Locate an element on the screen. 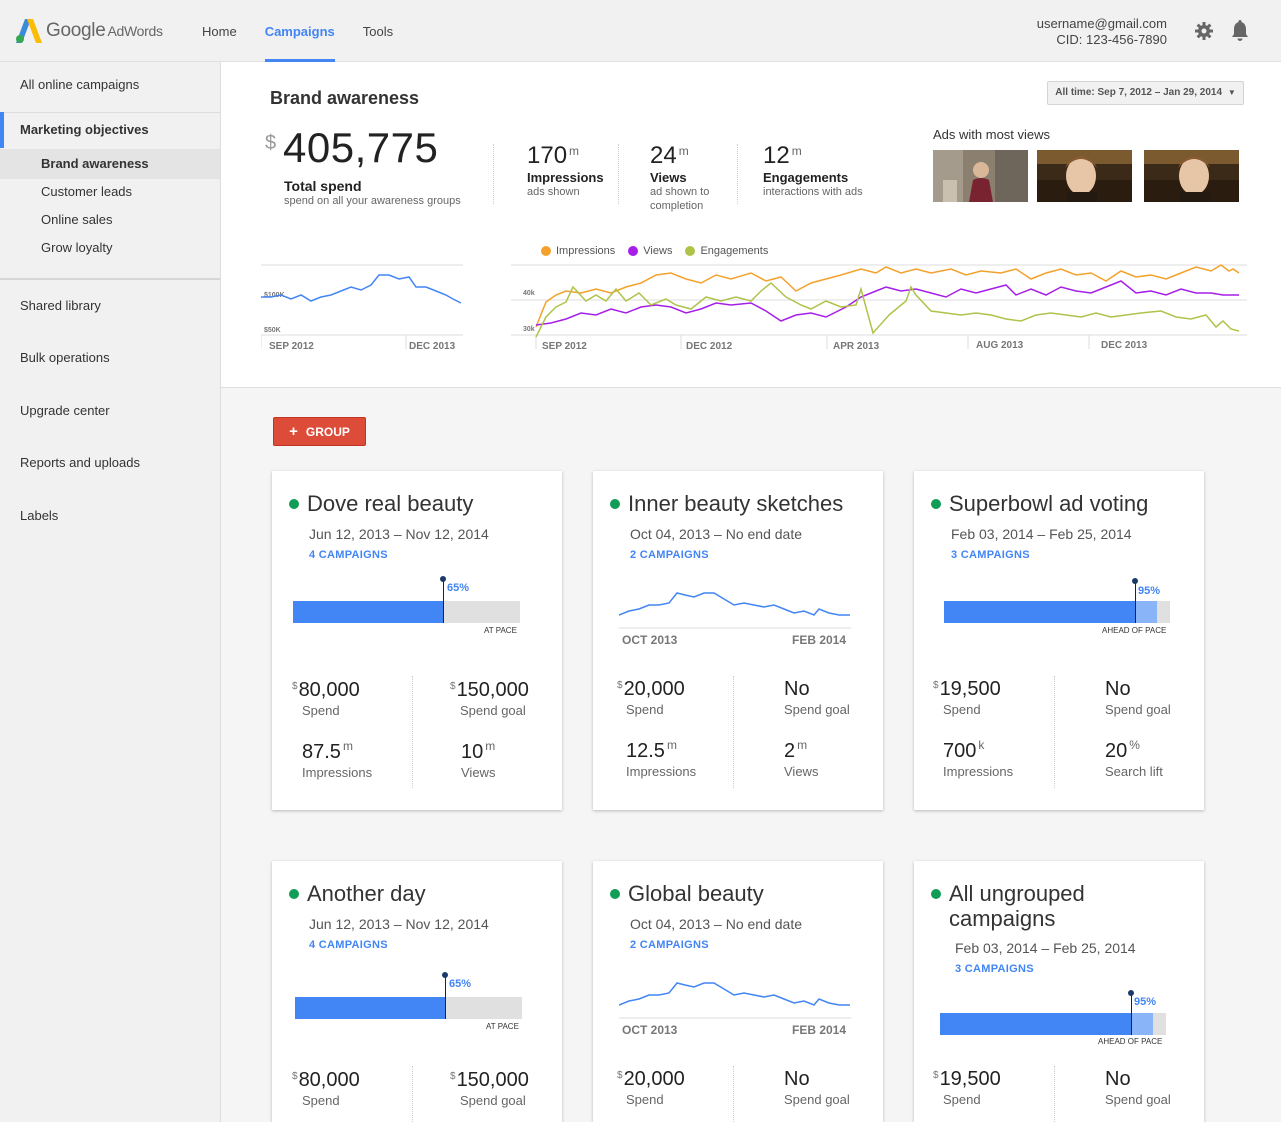 Image resolution: width=1281 pixels, height=1122 pixels. engagements-label: Engagements is located at coordinates (806, 177).